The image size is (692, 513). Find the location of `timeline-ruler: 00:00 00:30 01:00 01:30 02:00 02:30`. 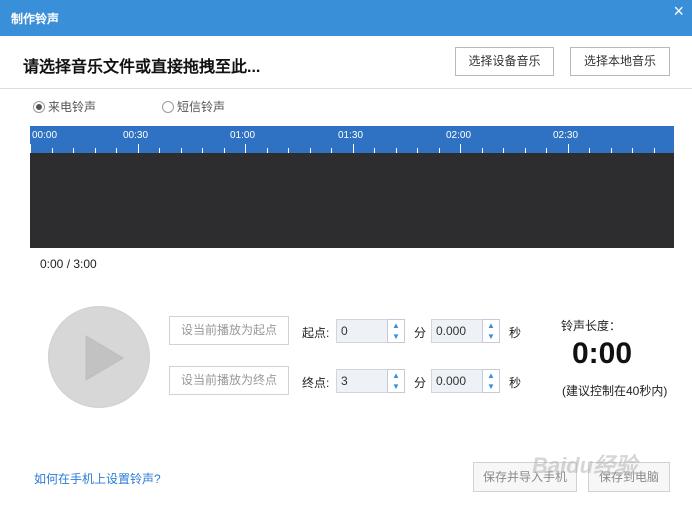

timeline-ruler: 00:00 00:30 01:00 01:30 02:00 02:30 is located at coordinates (352, 139).